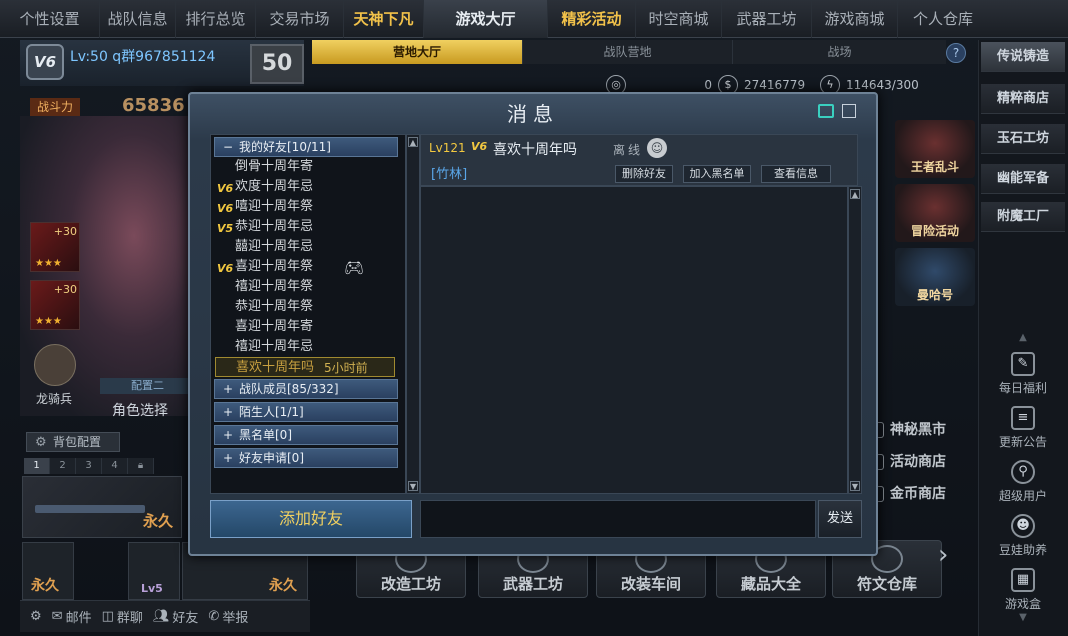  What do you see at coordinates (627, 52) in the screenshot?
I see `tab-team-camp: 战队营地` at bounding box center [627, 52].